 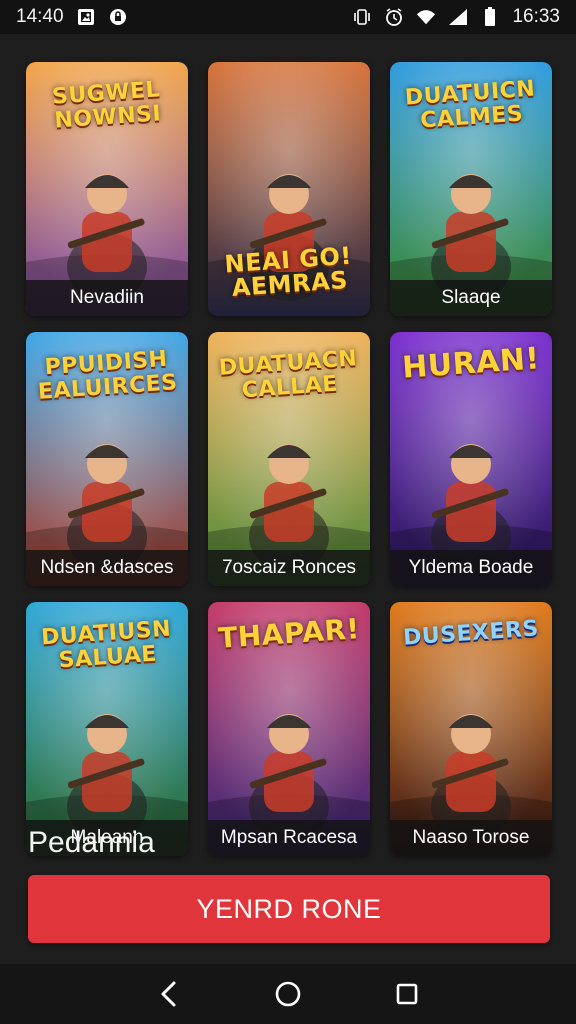 What do you see at coordinates (72, 17) in the screenshot?
I see `status-bar-left: 14:40` at bounding box center [72, 17].